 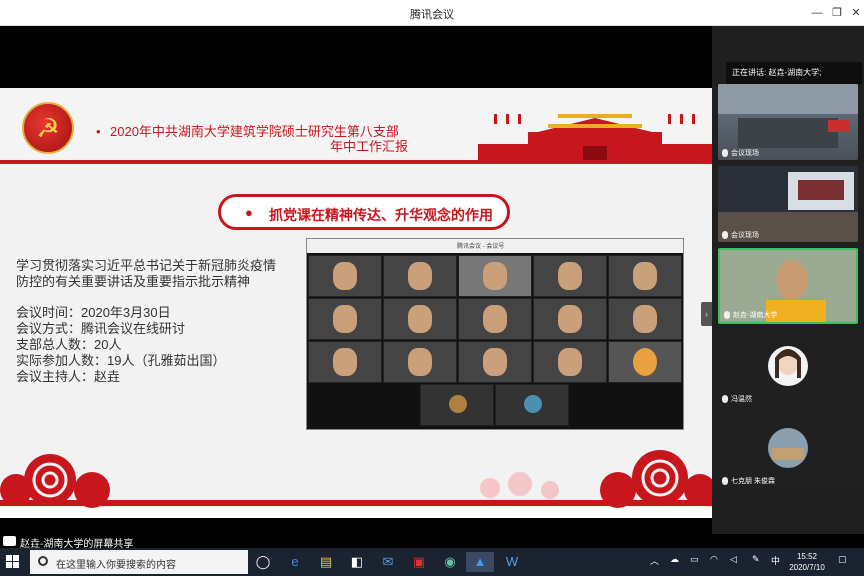 I want to click on slide-paragraph: 学习贯彻落实习近平总书记关于新冠肺炎疫情防控的有关重要讲话及重要指示批示精神, so click(x=146, y=273).